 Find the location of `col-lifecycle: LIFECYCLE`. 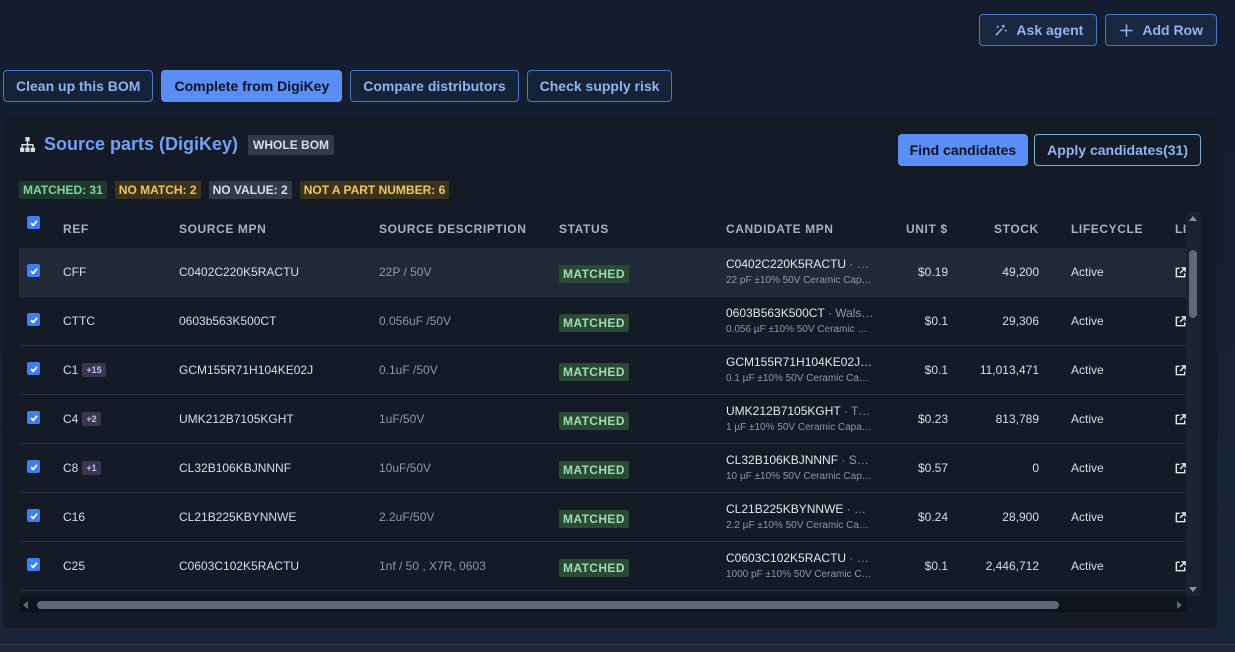

col-lifecycle: LIFECYCLE is located at coordinates (1107, 229).